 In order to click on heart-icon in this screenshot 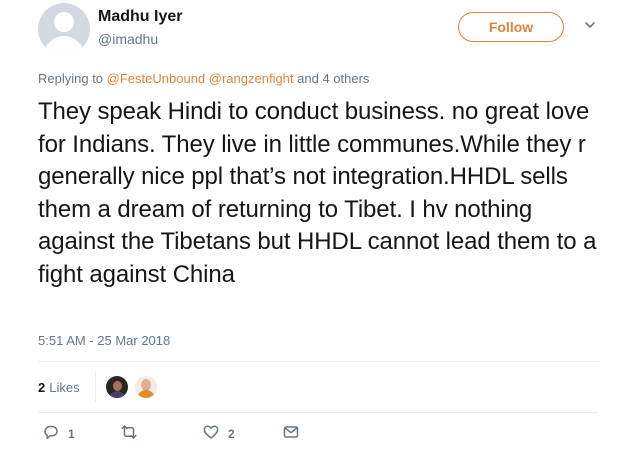, I will do `click(211, 434)`.